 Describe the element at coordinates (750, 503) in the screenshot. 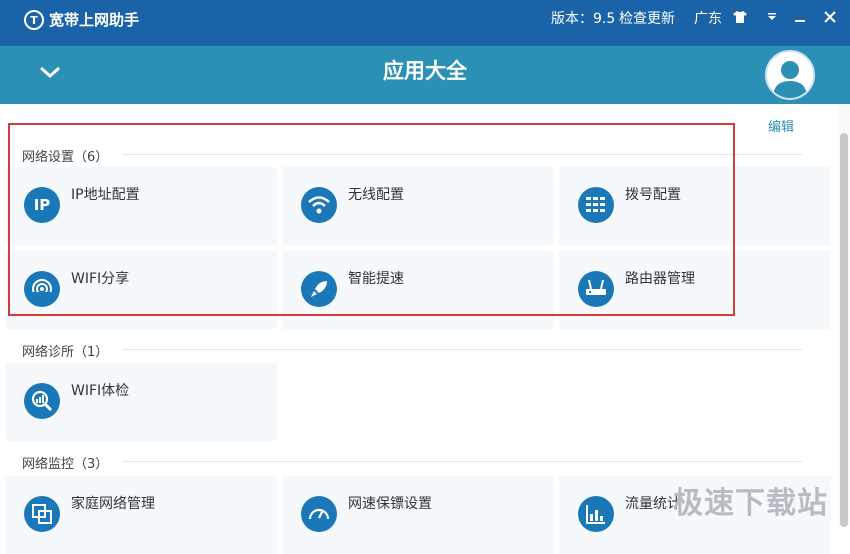

I see `watermark: 极速下载站` at that location.